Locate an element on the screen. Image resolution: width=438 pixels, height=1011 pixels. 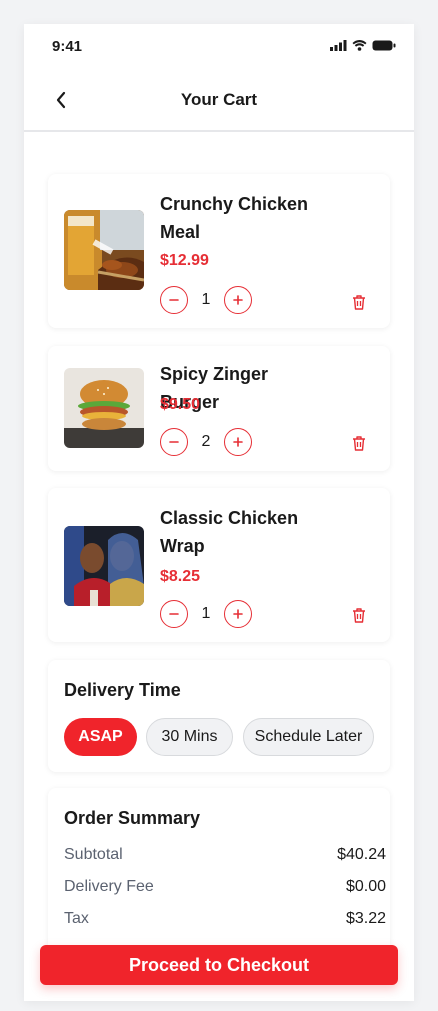
delivery-option-30-mins: 30 Mins is located at coordinates (189, 737).